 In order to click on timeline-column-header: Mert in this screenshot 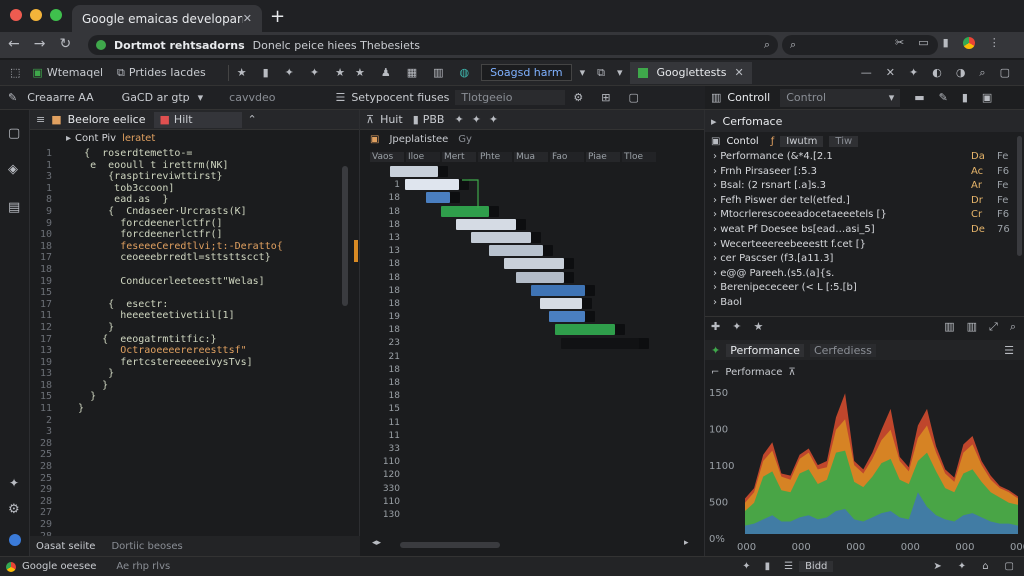, I will do `click(459, 157)`.